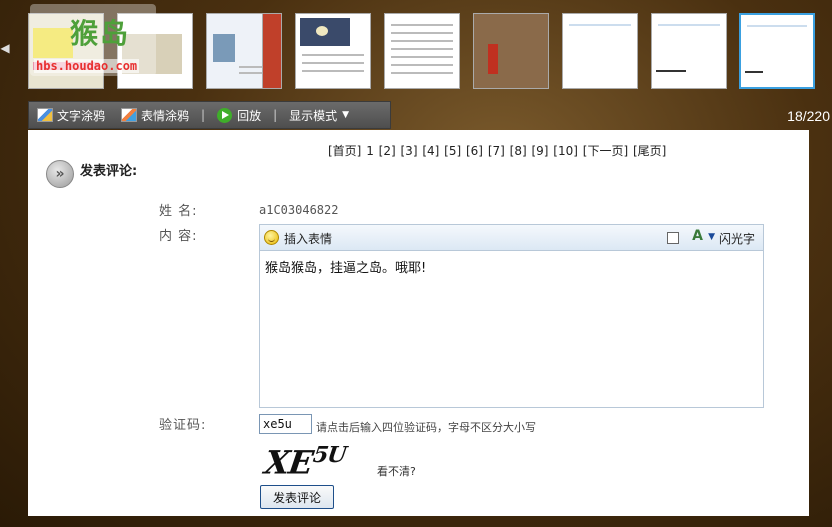 This screenshot has height=527, width=832. Describe the element at coordinates (344, 151) in the screenshot. I see `pager-first-link: [首页]` at that location.